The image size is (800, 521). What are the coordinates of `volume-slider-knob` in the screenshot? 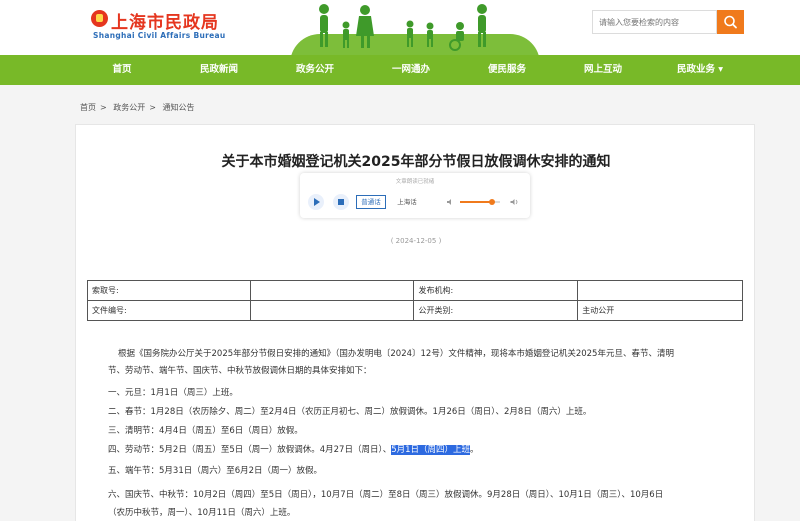 It's located at (492, 202).